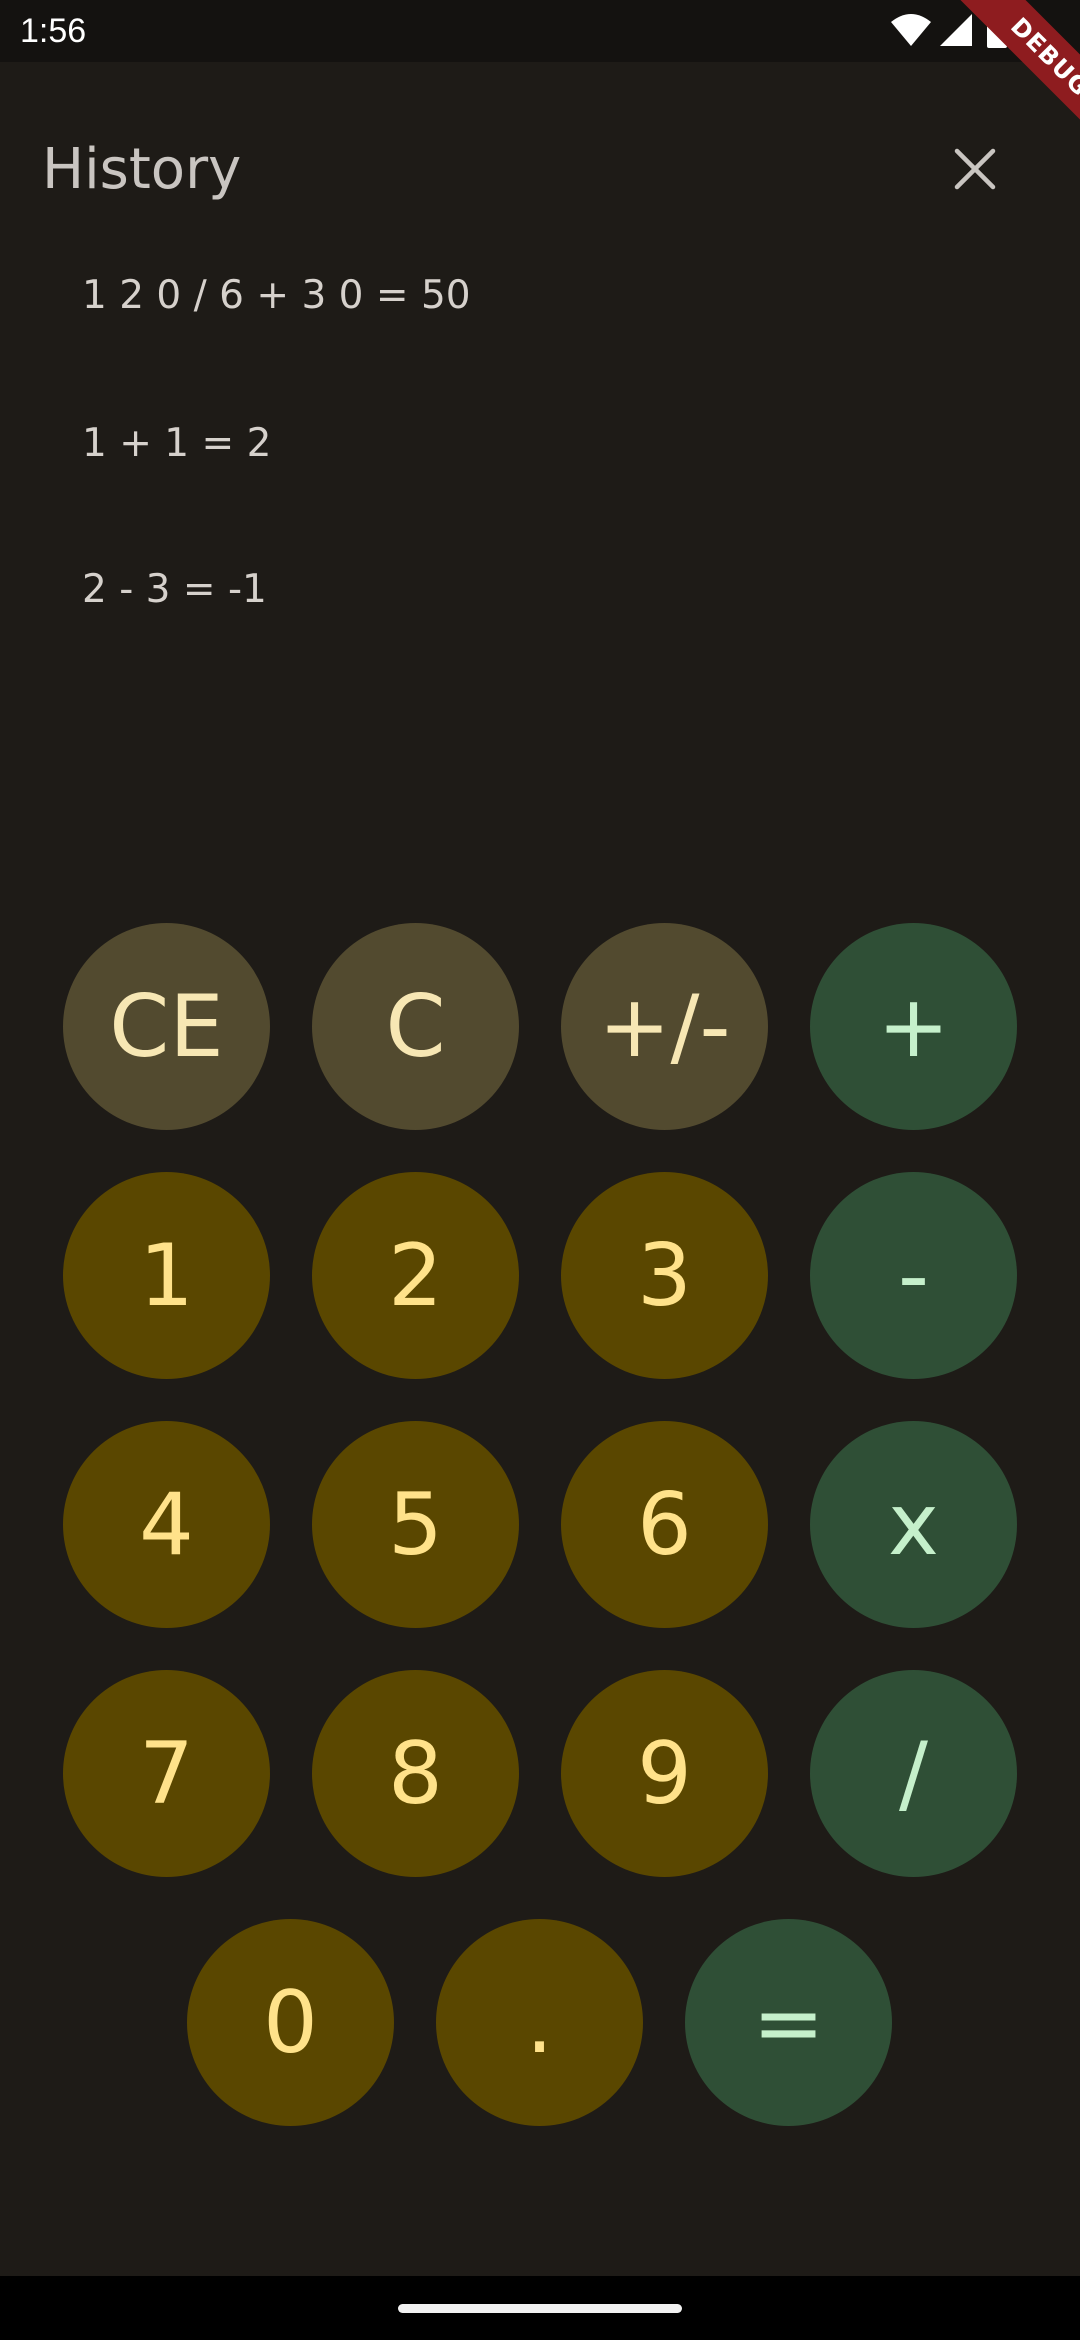 The width and height of the screenshot is (1080, 2340). What do you see at coordinates (142, 169) in the screenshot?
I see `page-title: History` at bounding box center [142, 169].